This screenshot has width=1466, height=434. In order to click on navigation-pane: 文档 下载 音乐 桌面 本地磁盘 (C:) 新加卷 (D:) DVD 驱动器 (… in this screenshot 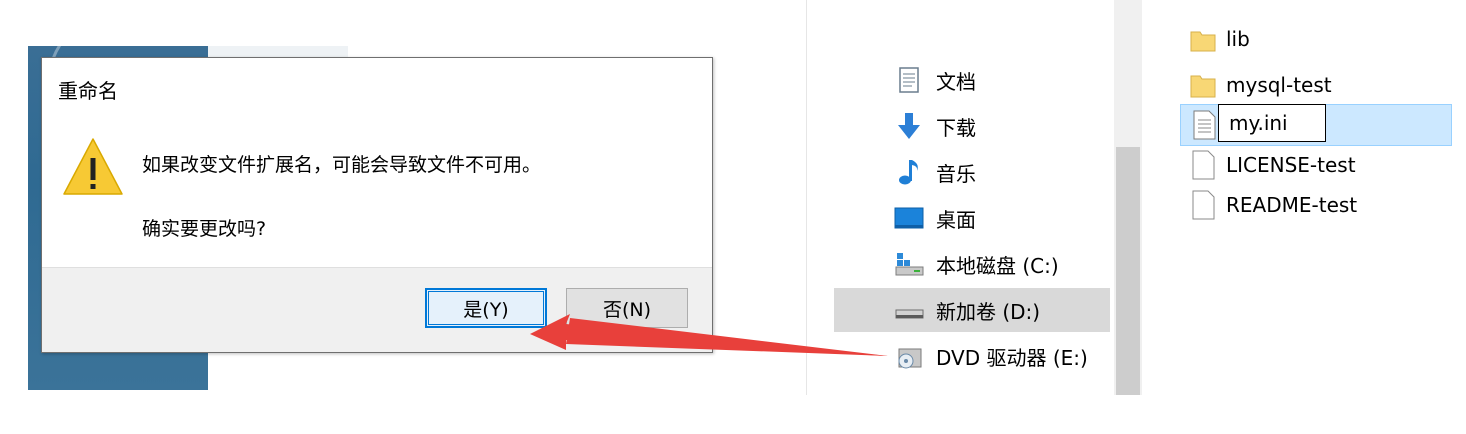, I will do `click(974, 226)`.